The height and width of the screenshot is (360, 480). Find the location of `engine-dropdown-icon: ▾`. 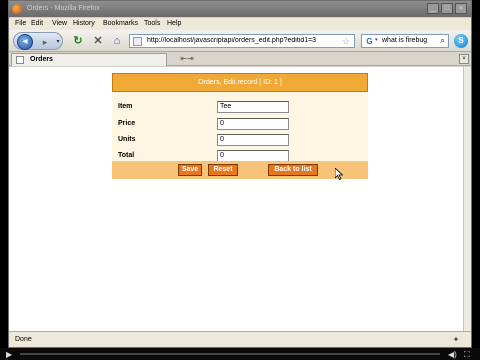

engine-dropdown-icon: ▾ is located at coordinates (376, 40).